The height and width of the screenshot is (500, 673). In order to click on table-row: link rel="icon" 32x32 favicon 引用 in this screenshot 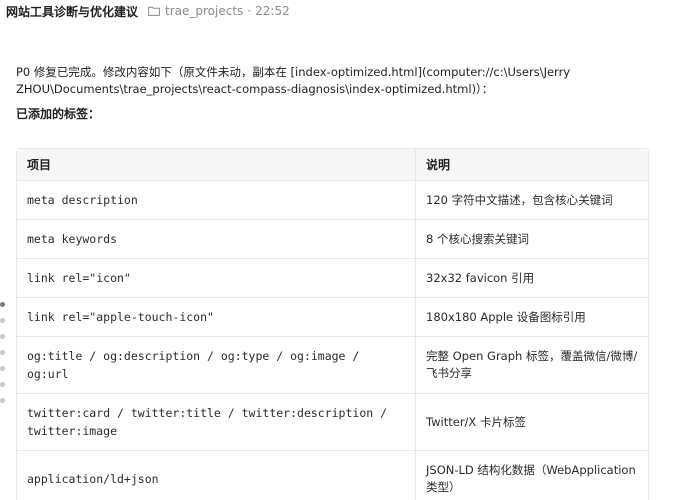, I will do `click(332, 277)`.